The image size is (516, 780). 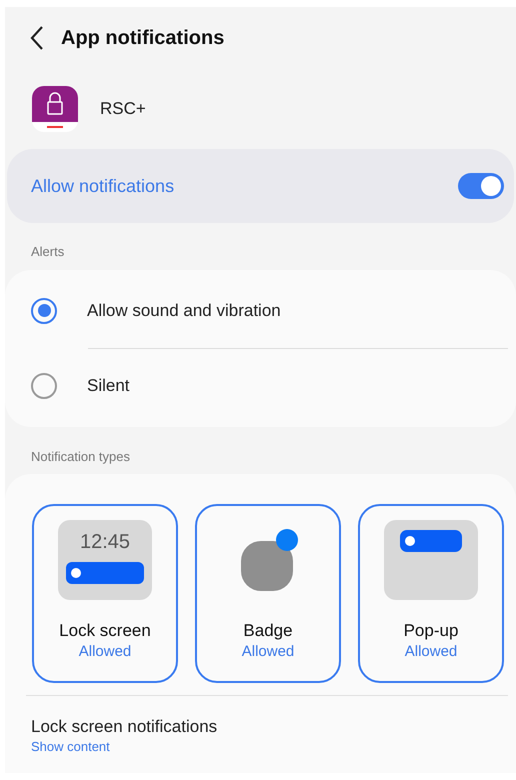 I want to click on back-icon, so click(x=37, y=38).